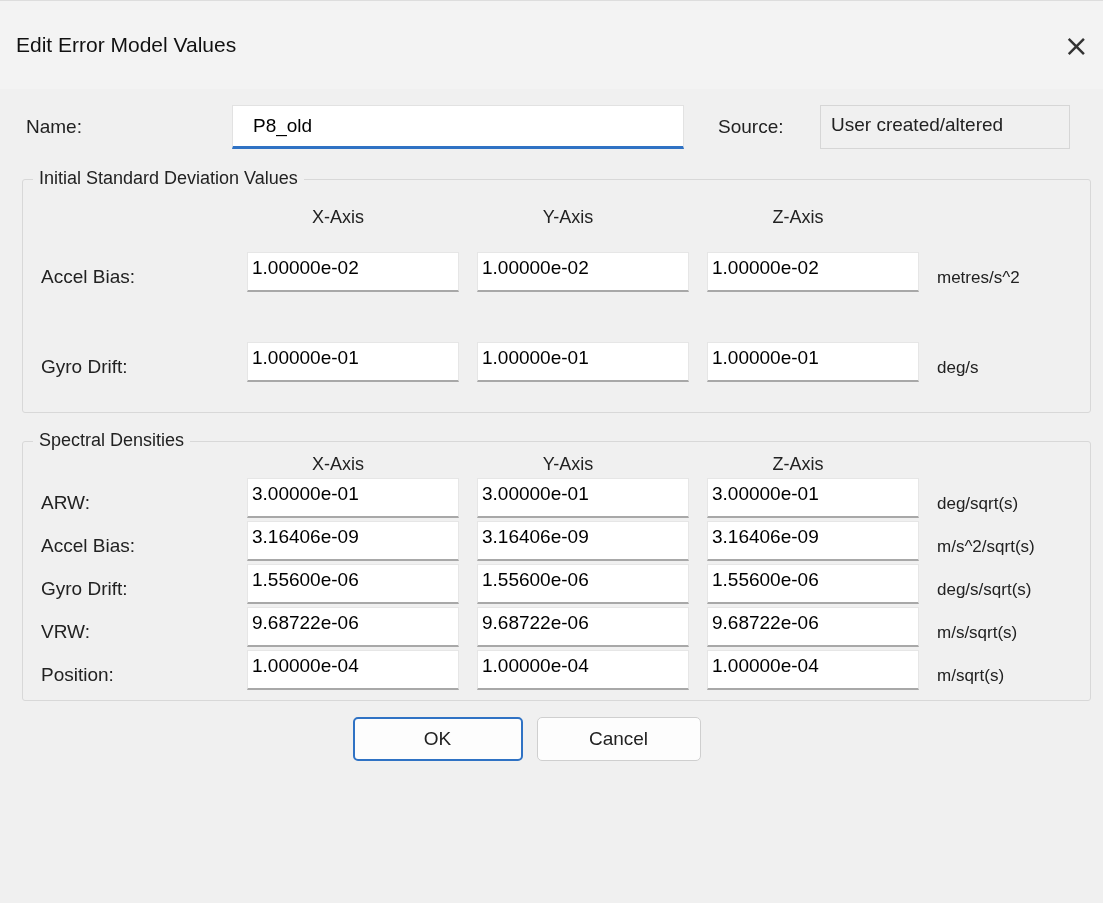 The width and height of the screenshot is (1103, 903). I want to click on row-label: Position:, so click(78, 674).